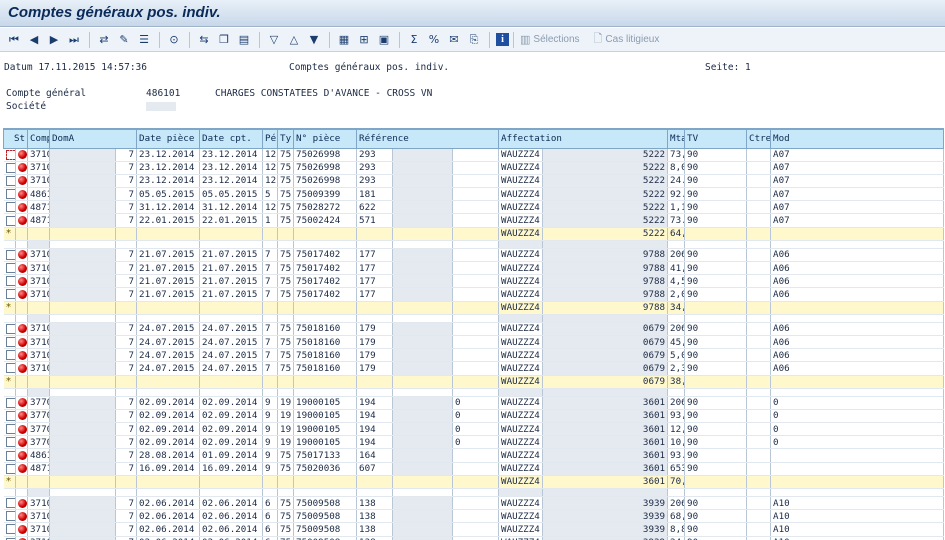 The height and width of the screenshot is (540, 945). What do you see at coordinates (344, 40) in the screenshot?
I see `layout-grid-icon: ▦` at bounding box center [344, 40].